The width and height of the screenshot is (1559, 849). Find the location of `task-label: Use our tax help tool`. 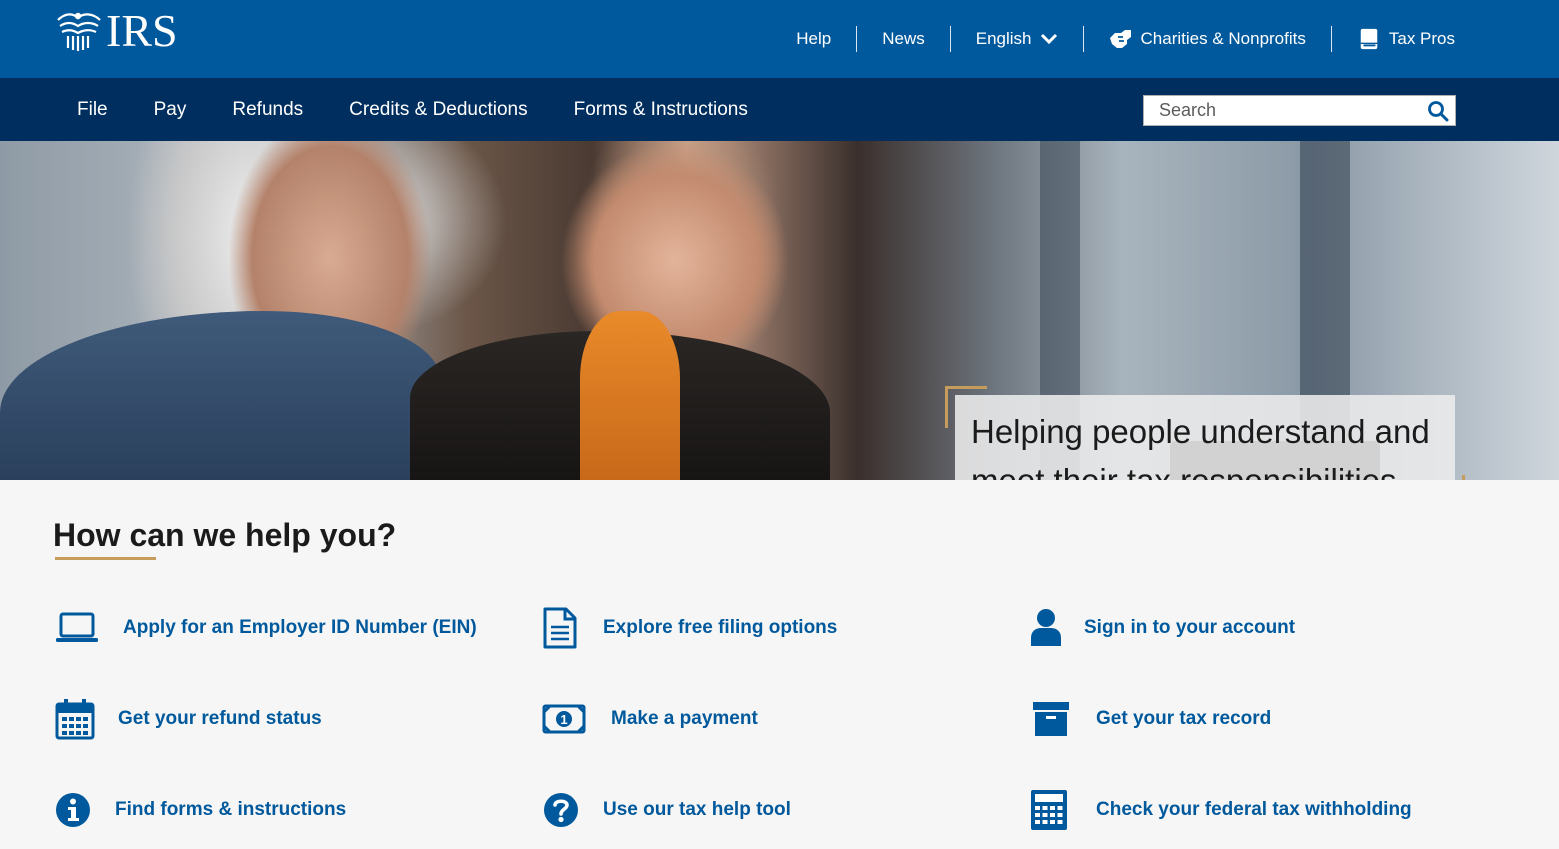

task-label: Use our tax help tool is located at coordinates (697, 809).